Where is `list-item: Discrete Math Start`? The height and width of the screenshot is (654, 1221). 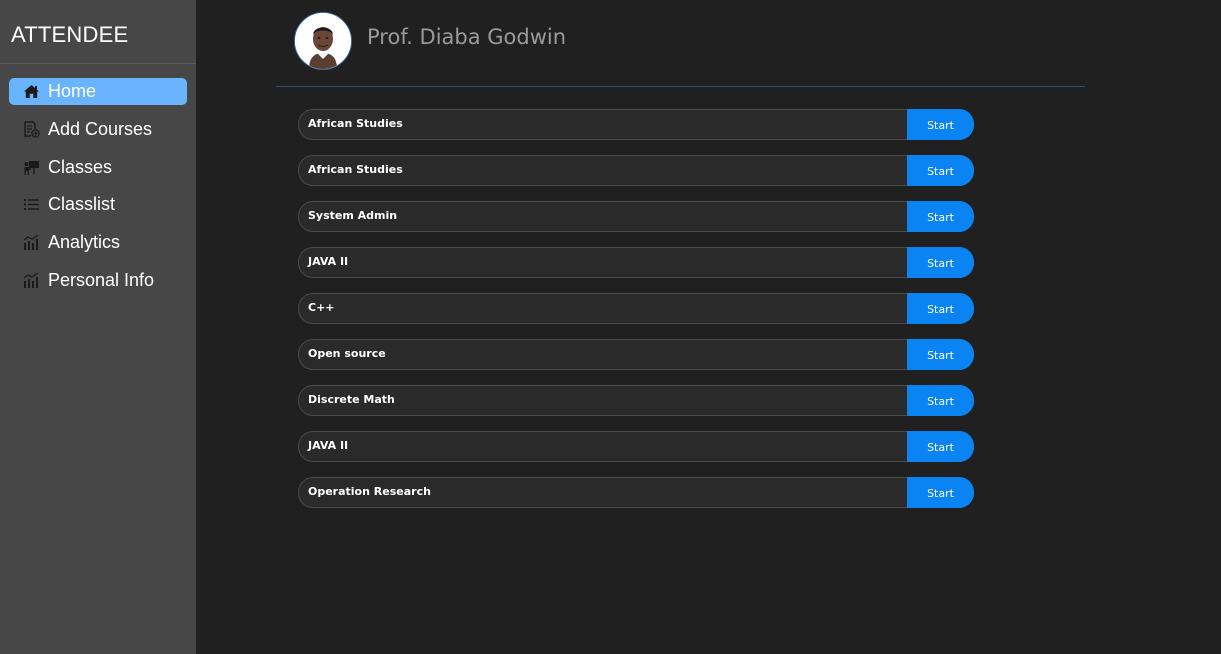 list-item: Discrete Math Start is located at coordinates (636, 400).